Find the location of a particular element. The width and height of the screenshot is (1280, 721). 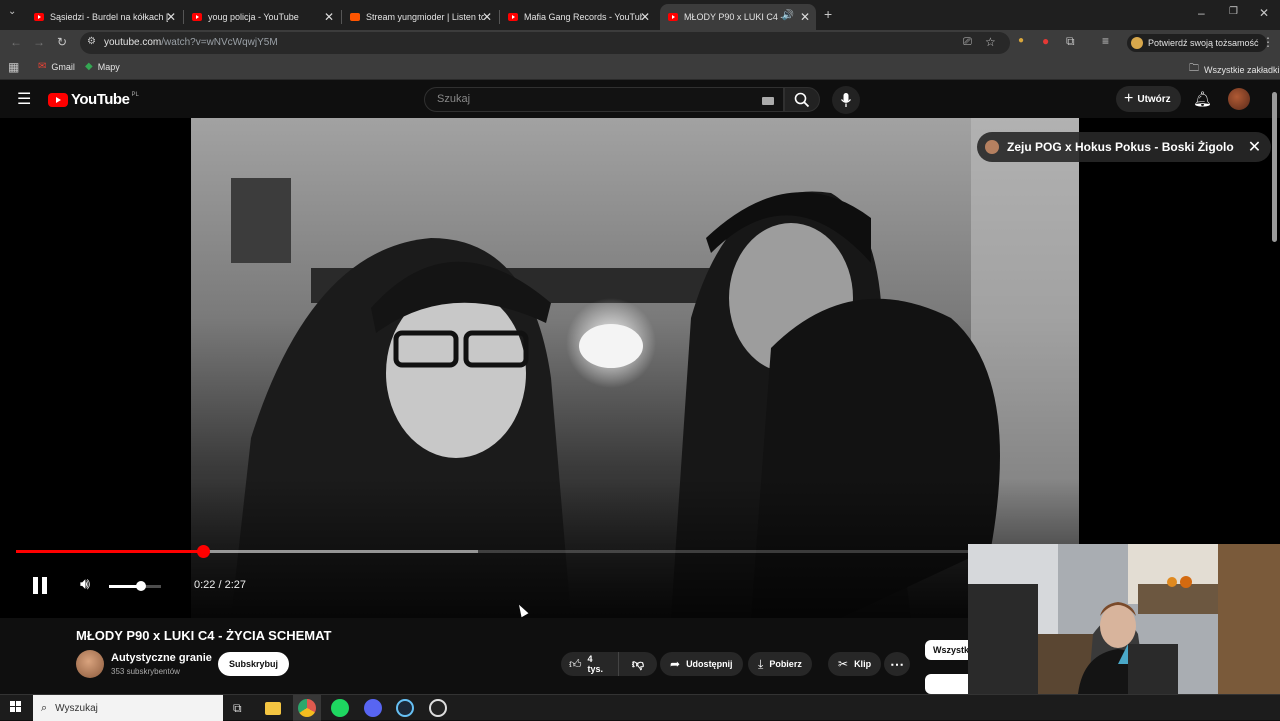

bookmark-gmail: ✉ Gmail is located at coordinates (56, 66).